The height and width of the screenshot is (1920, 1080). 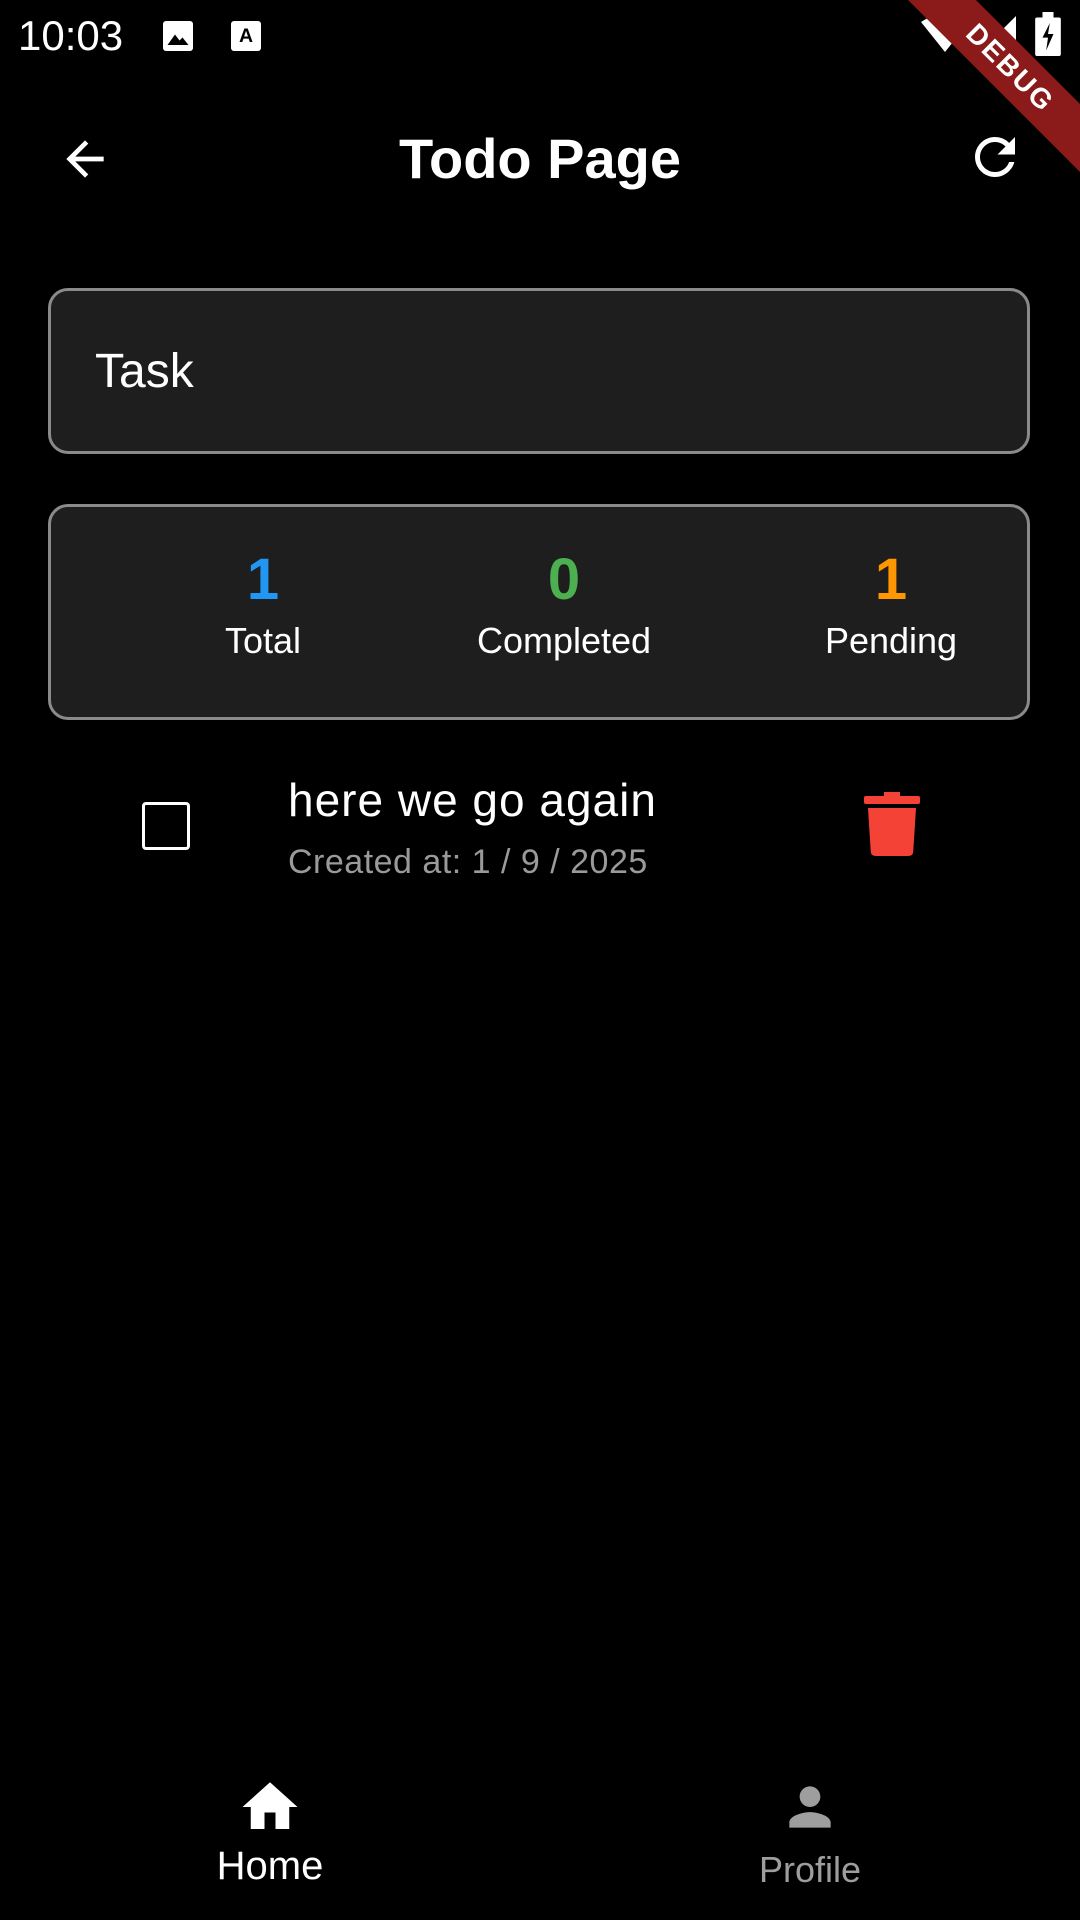 I want to click on todo-created-date: Created at: 1 / 9 / 2025, so click(x=468, y=862).